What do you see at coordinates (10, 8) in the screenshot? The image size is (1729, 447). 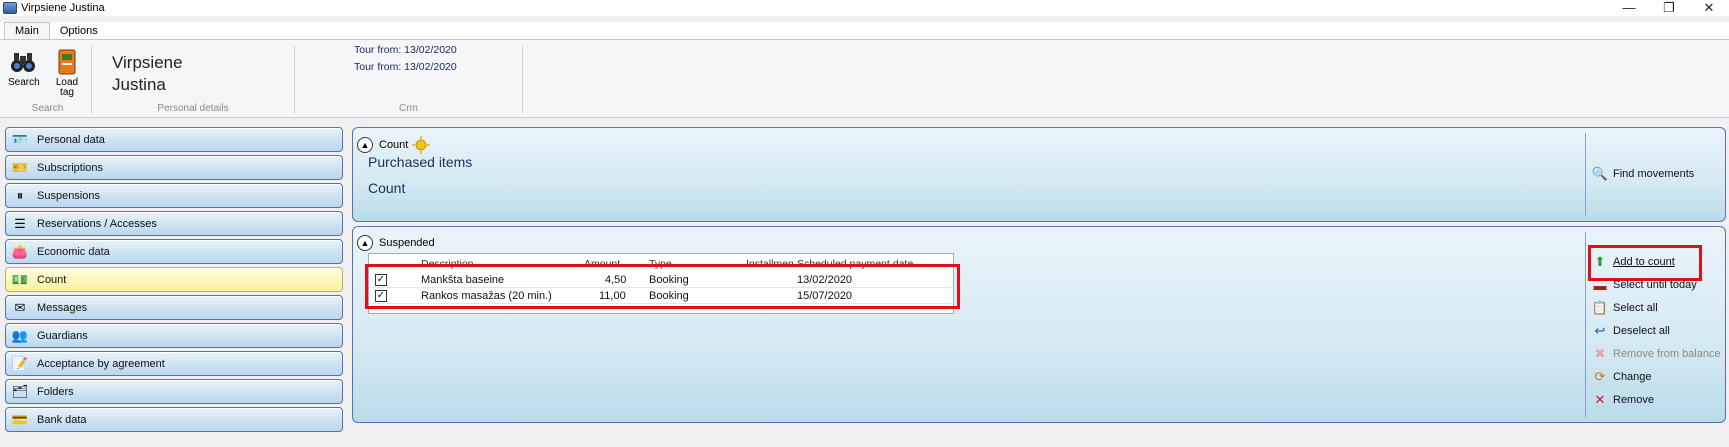 I see `app-icon` at bounding box center [10, 8].